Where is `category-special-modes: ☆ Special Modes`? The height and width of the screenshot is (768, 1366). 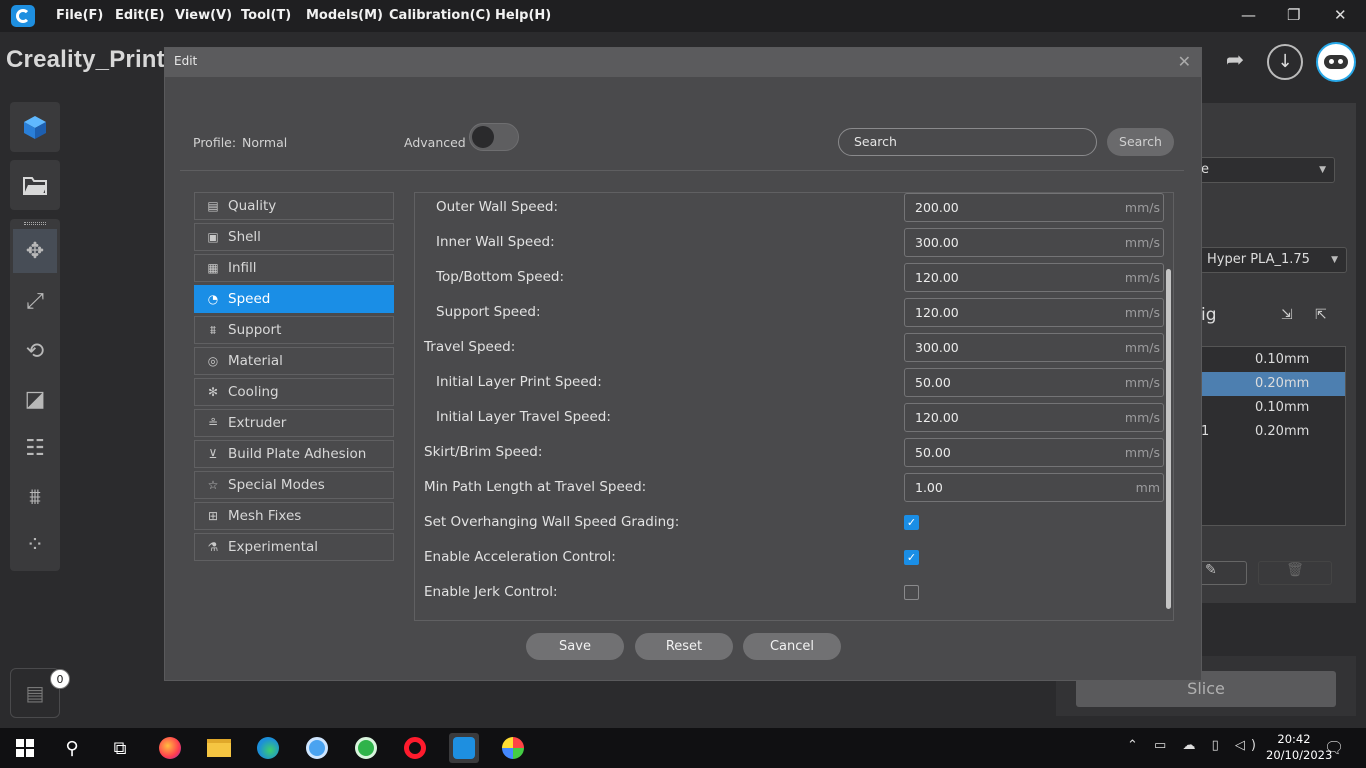 category-special-modes: ☆ Special Modes is located at coordinates (294, 485).